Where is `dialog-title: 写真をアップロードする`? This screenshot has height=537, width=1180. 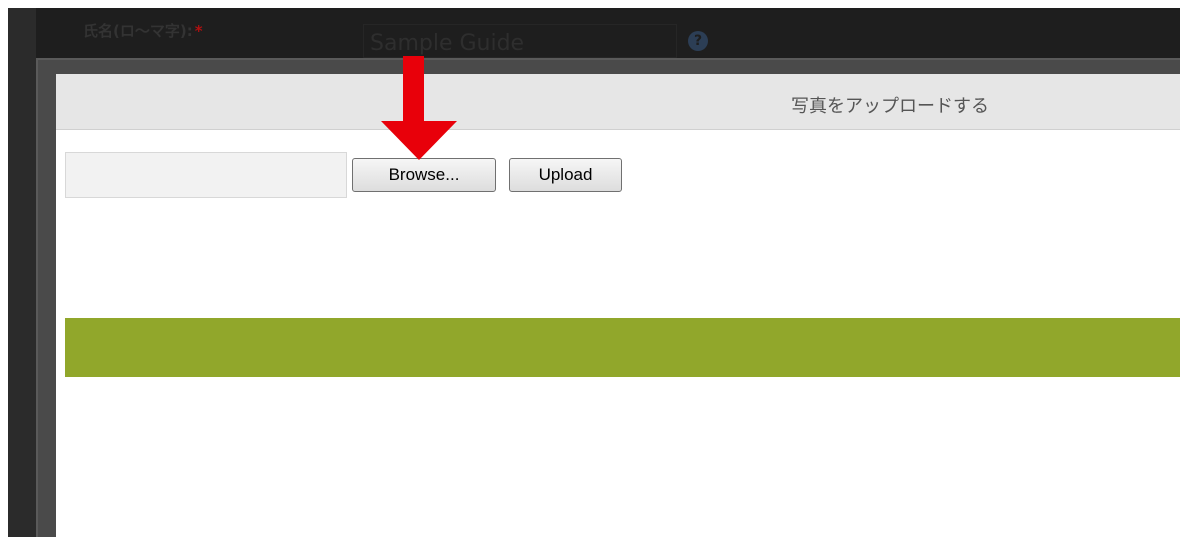
dialog-title: 写真をアップロードする is located at coordinates (890, 106).